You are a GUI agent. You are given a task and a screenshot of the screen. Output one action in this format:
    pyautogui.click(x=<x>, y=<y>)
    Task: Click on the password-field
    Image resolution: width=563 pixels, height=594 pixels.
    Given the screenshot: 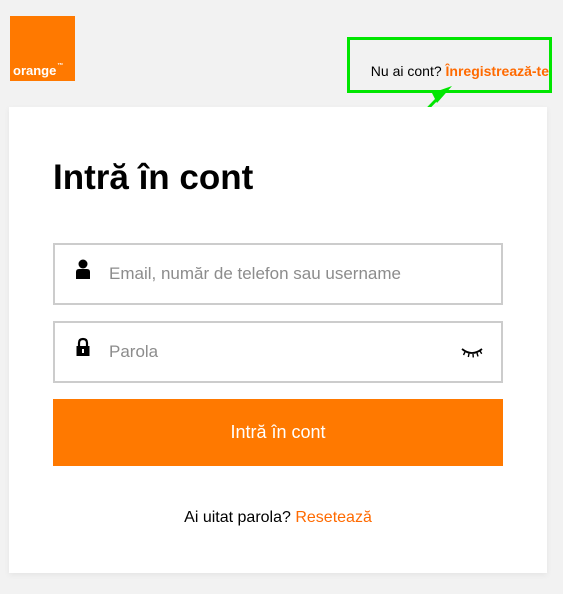 What is the action you would take?
    pyautogui.click(x=278, y=352)
    